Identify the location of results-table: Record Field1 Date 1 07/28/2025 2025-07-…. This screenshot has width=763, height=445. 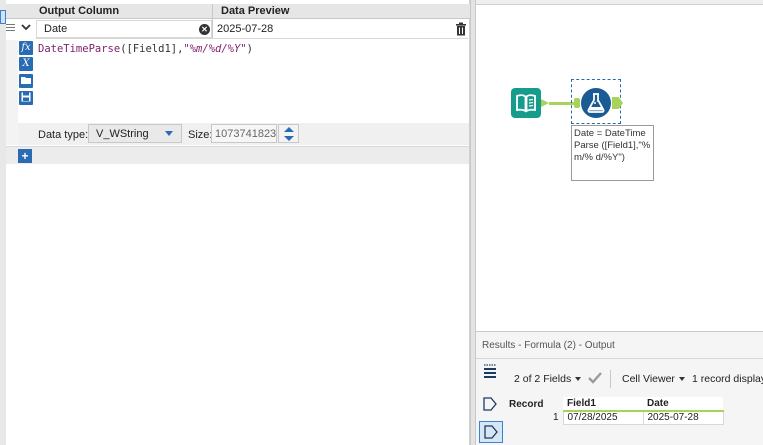
(614, 411).